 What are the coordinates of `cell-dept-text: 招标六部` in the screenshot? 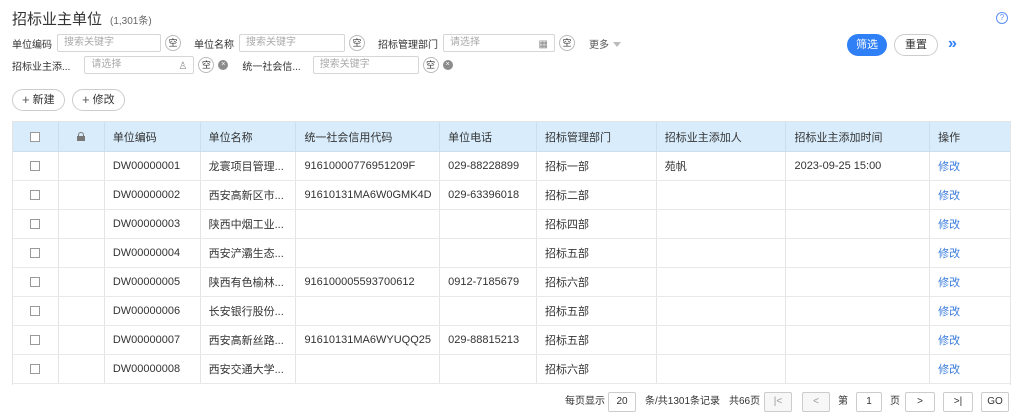 It's located at (566, 283).